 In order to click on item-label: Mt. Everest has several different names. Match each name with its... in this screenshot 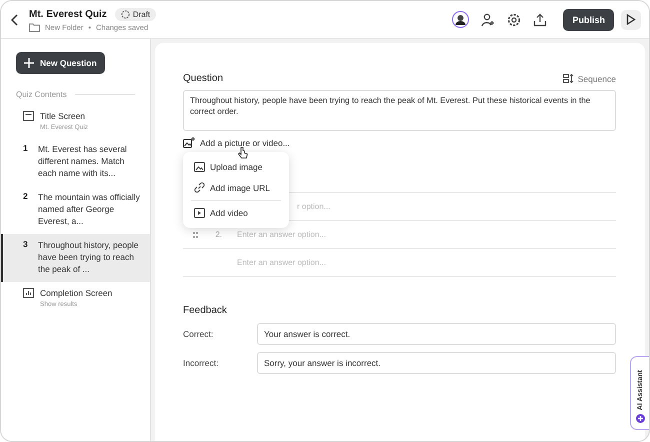, I will do `click(83, 161)`.